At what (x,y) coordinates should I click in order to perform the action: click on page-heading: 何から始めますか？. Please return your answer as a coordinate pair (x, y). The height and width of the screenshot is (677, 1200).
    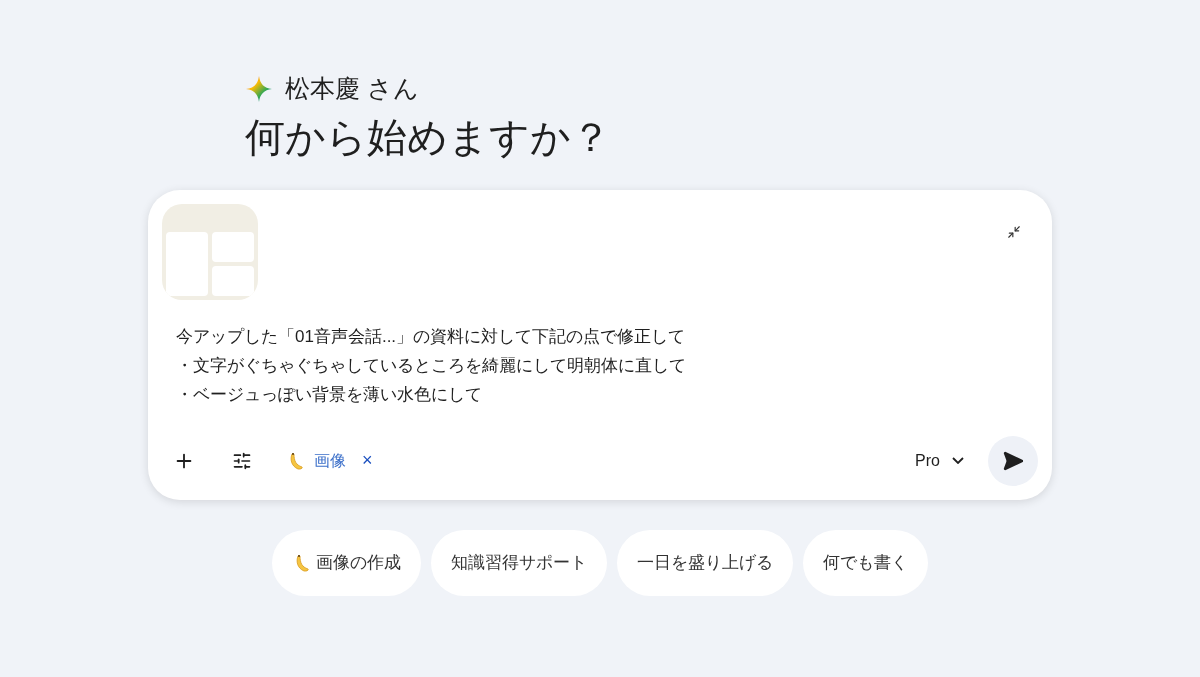
    Looking at the image, I should click on (428, 137).